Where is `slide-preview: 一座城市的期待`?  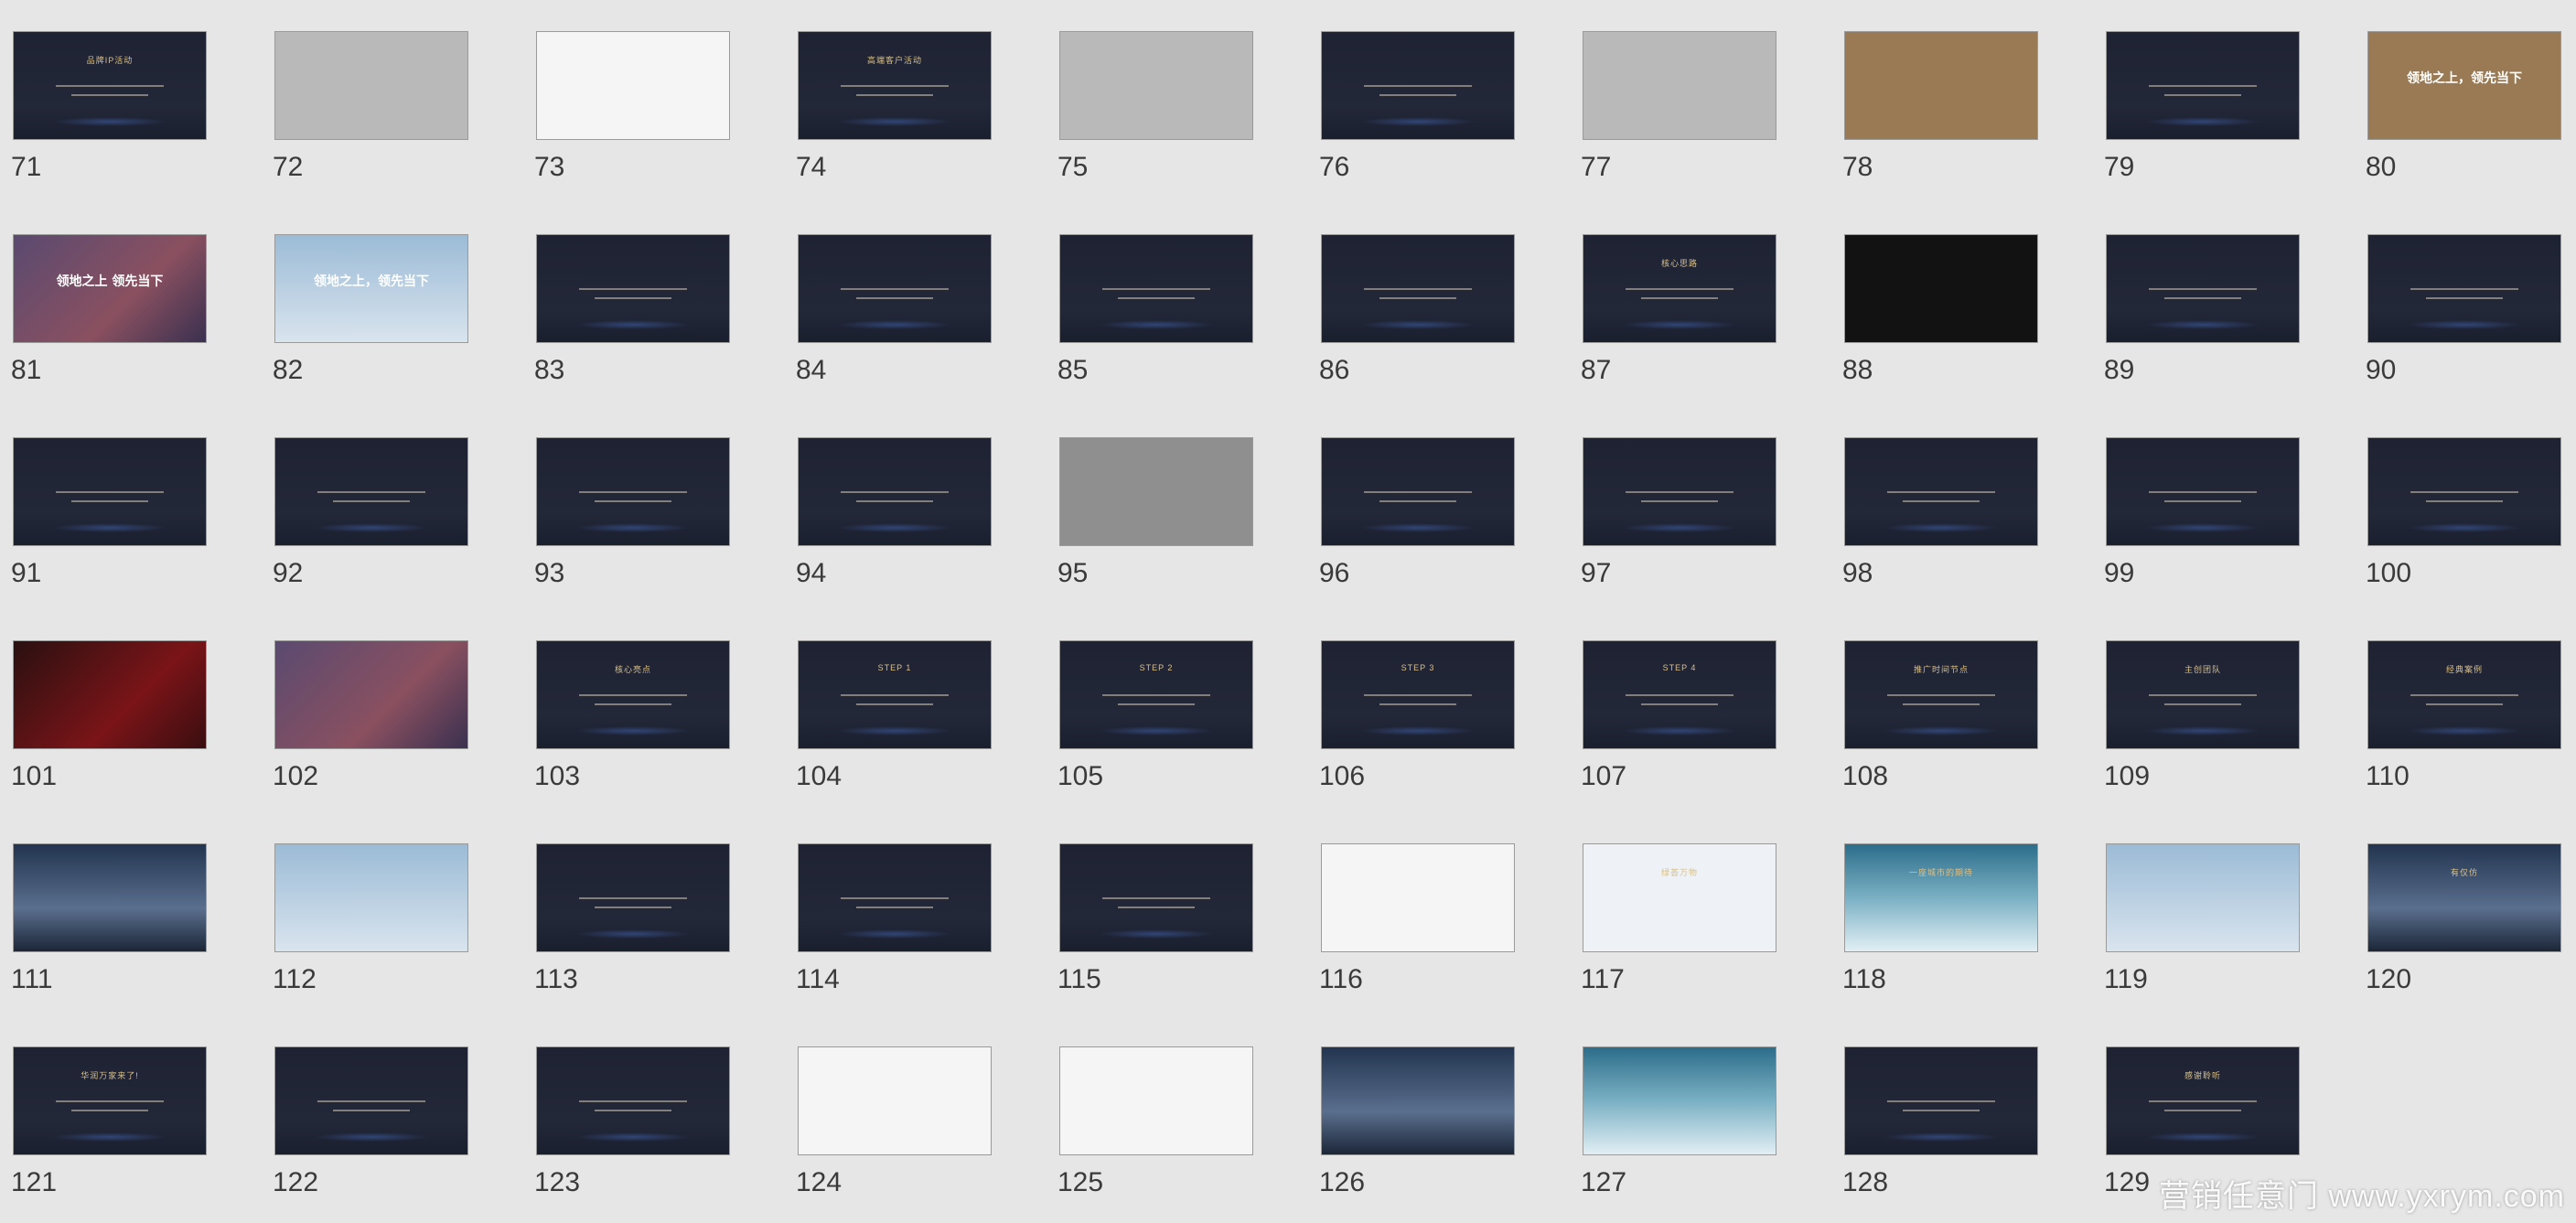
slide-preview: 一座城市的期待 is located at coordinates (1941, 898).